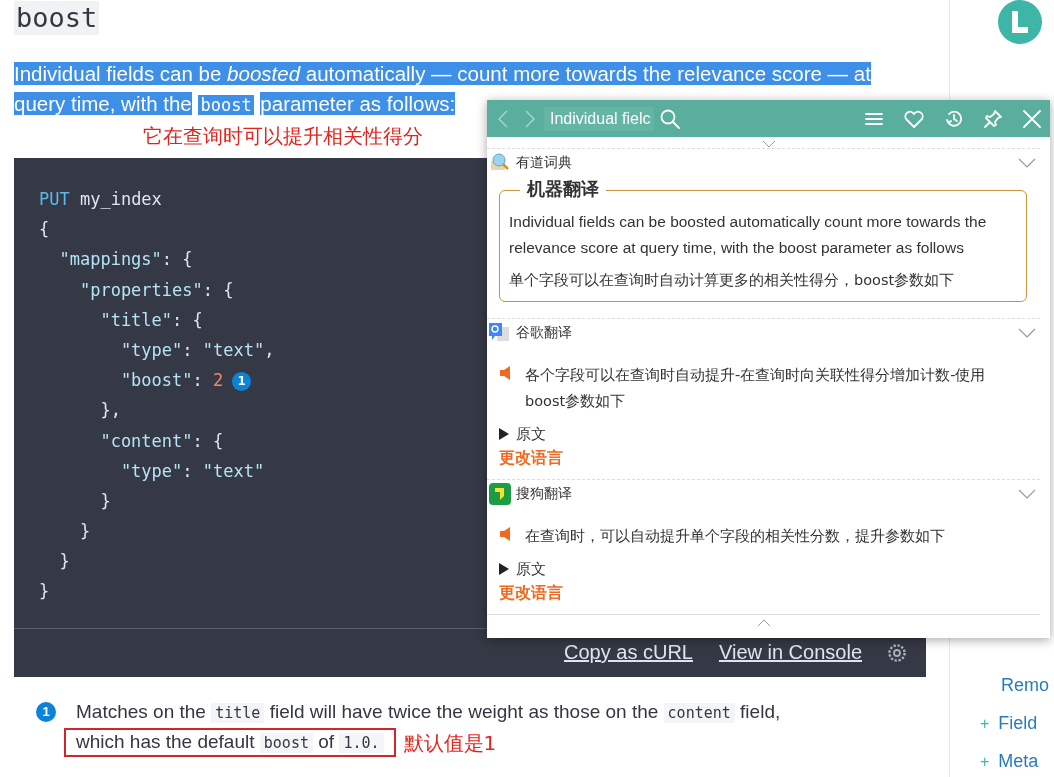 This screenshot has height=777, width=1054. I want to click on settings-icon, so click(897, 652).